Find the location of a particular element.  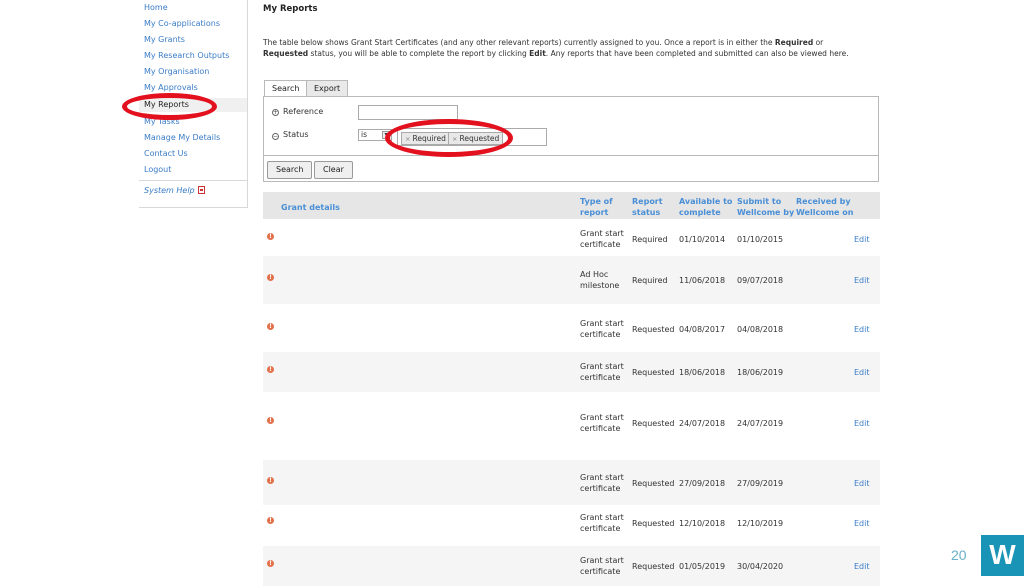

header-line: Report is located at coordinates (647, 201).